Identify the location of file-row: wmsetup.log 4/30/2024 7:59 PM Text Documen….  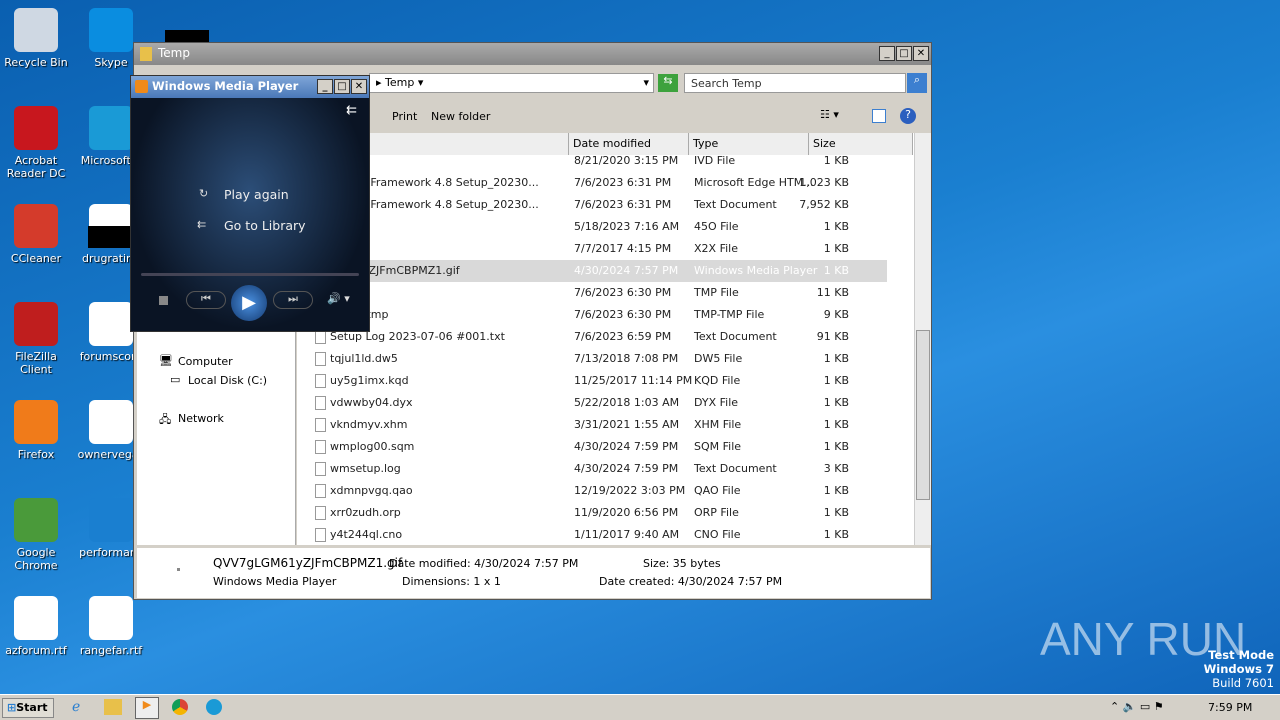
(592, 469).